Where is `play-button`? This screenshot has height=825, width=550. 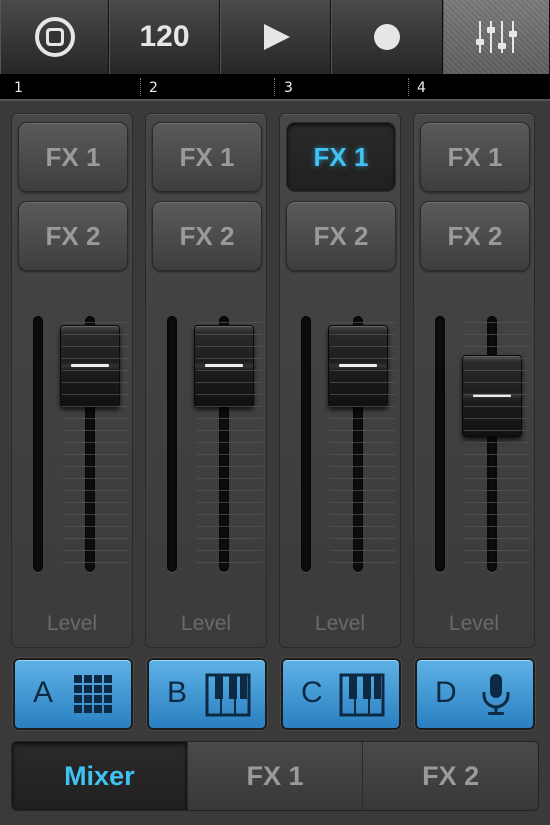
play-button is located at coordinates (275, 37).